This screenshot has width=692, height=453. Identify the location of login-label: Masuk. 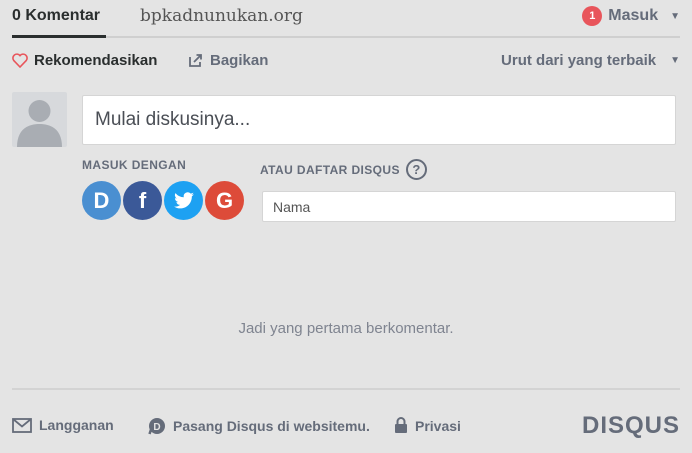
(633, 16).